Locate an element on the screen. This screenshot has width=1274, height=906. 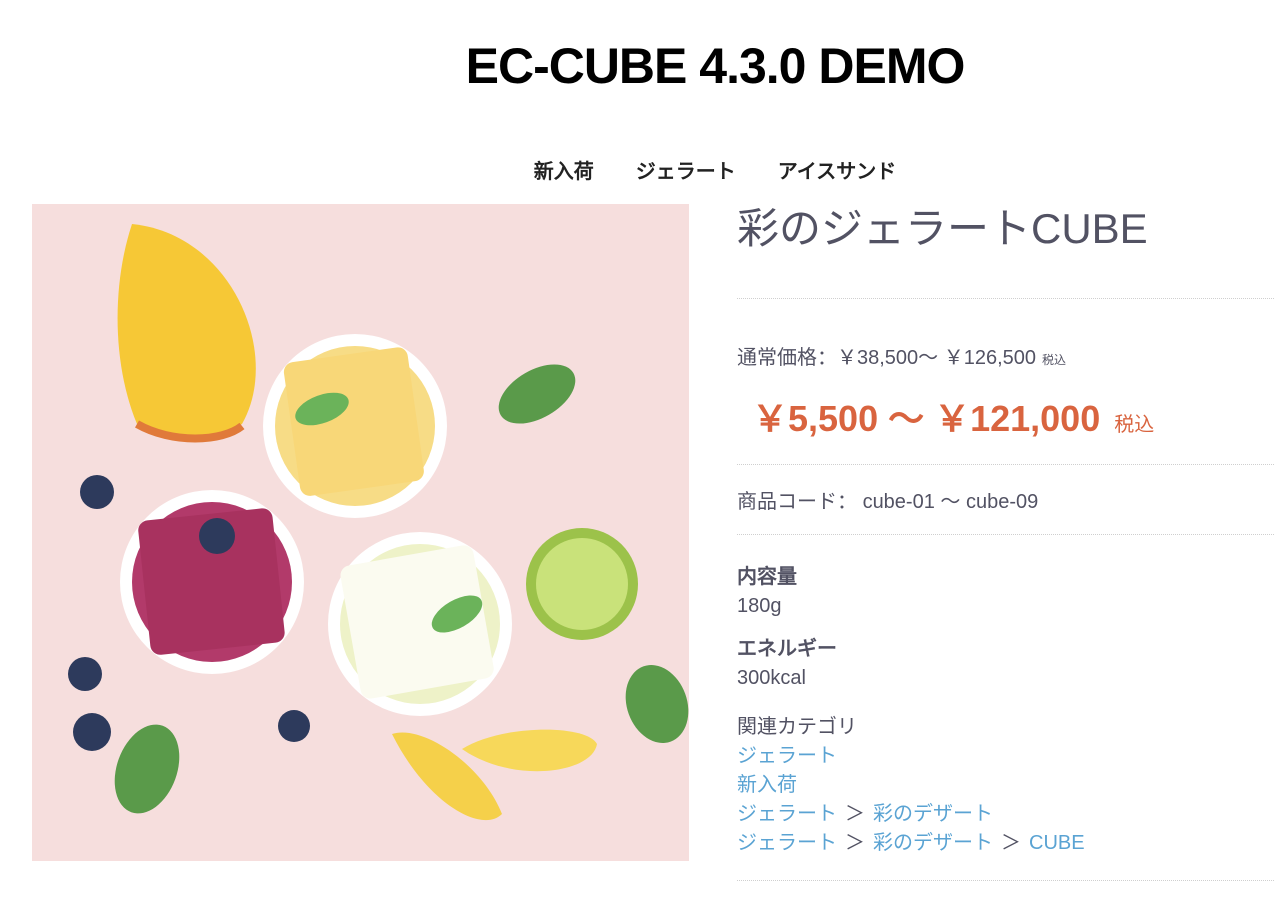
sale-price-tax: 税込 is located at coordinates (1134, 425).